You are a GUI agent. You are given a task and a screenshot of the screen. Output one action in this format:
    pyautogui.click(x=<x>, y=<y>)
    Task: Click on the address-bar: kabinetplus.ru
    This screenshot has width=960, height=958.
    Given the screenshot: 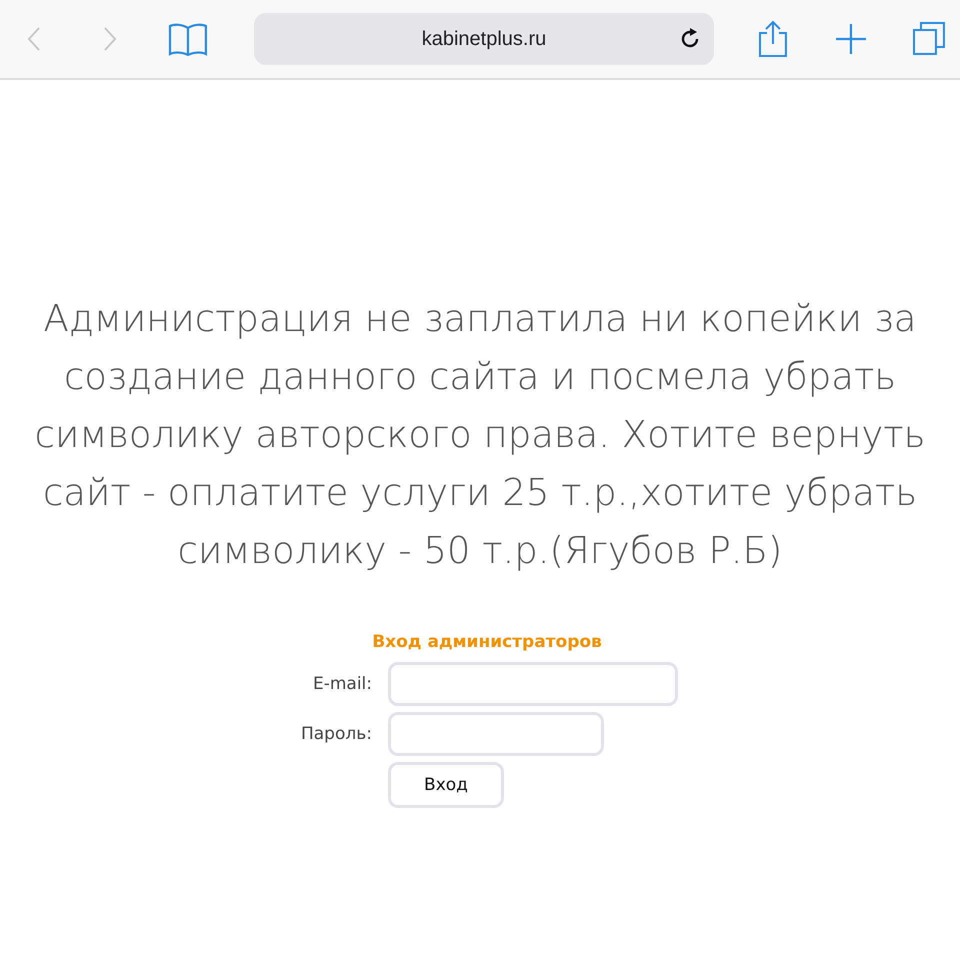 What is the action you would take?
    pyautogui.click(x=484, y=39)
    